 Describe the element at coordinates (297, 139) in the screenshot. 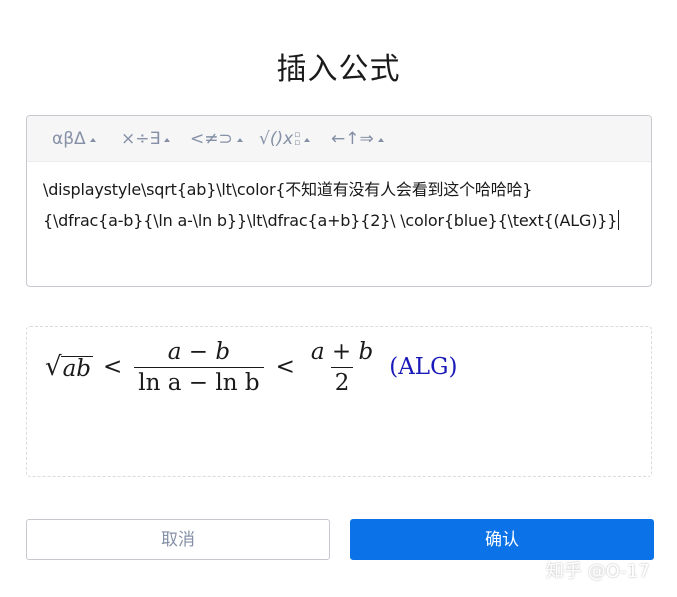

I see `superscript-subscript-icon: ▫ ▫` at that location.